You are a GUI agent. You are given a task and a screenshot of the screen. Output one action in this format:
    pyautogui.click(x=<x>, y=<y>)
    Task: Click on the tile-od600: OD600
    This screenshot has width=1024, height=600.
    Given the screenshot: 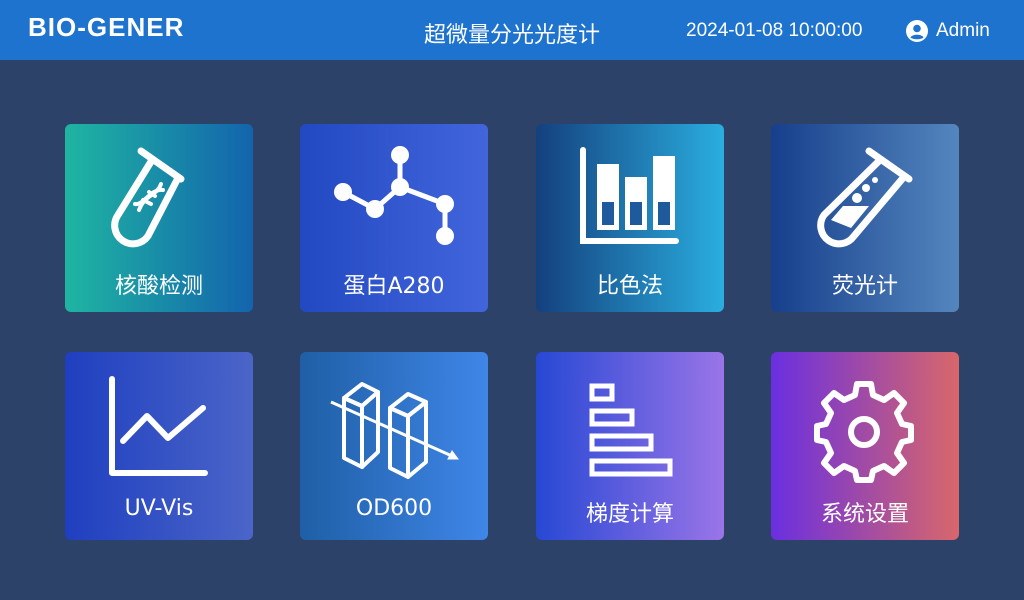 What is the action you would take?
    pyautogui.click(x=394, y=446)
    